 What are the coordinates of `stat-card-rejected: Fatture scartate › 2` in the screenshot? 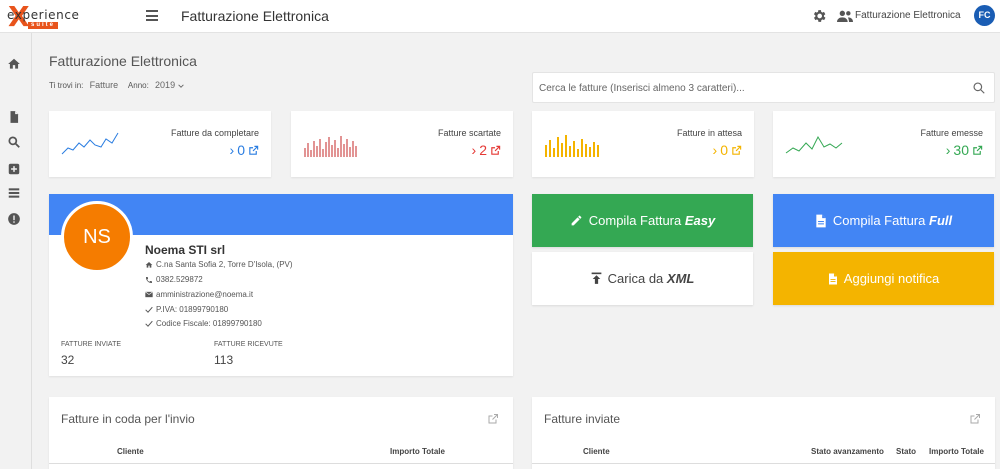 It's located at (402, 144).